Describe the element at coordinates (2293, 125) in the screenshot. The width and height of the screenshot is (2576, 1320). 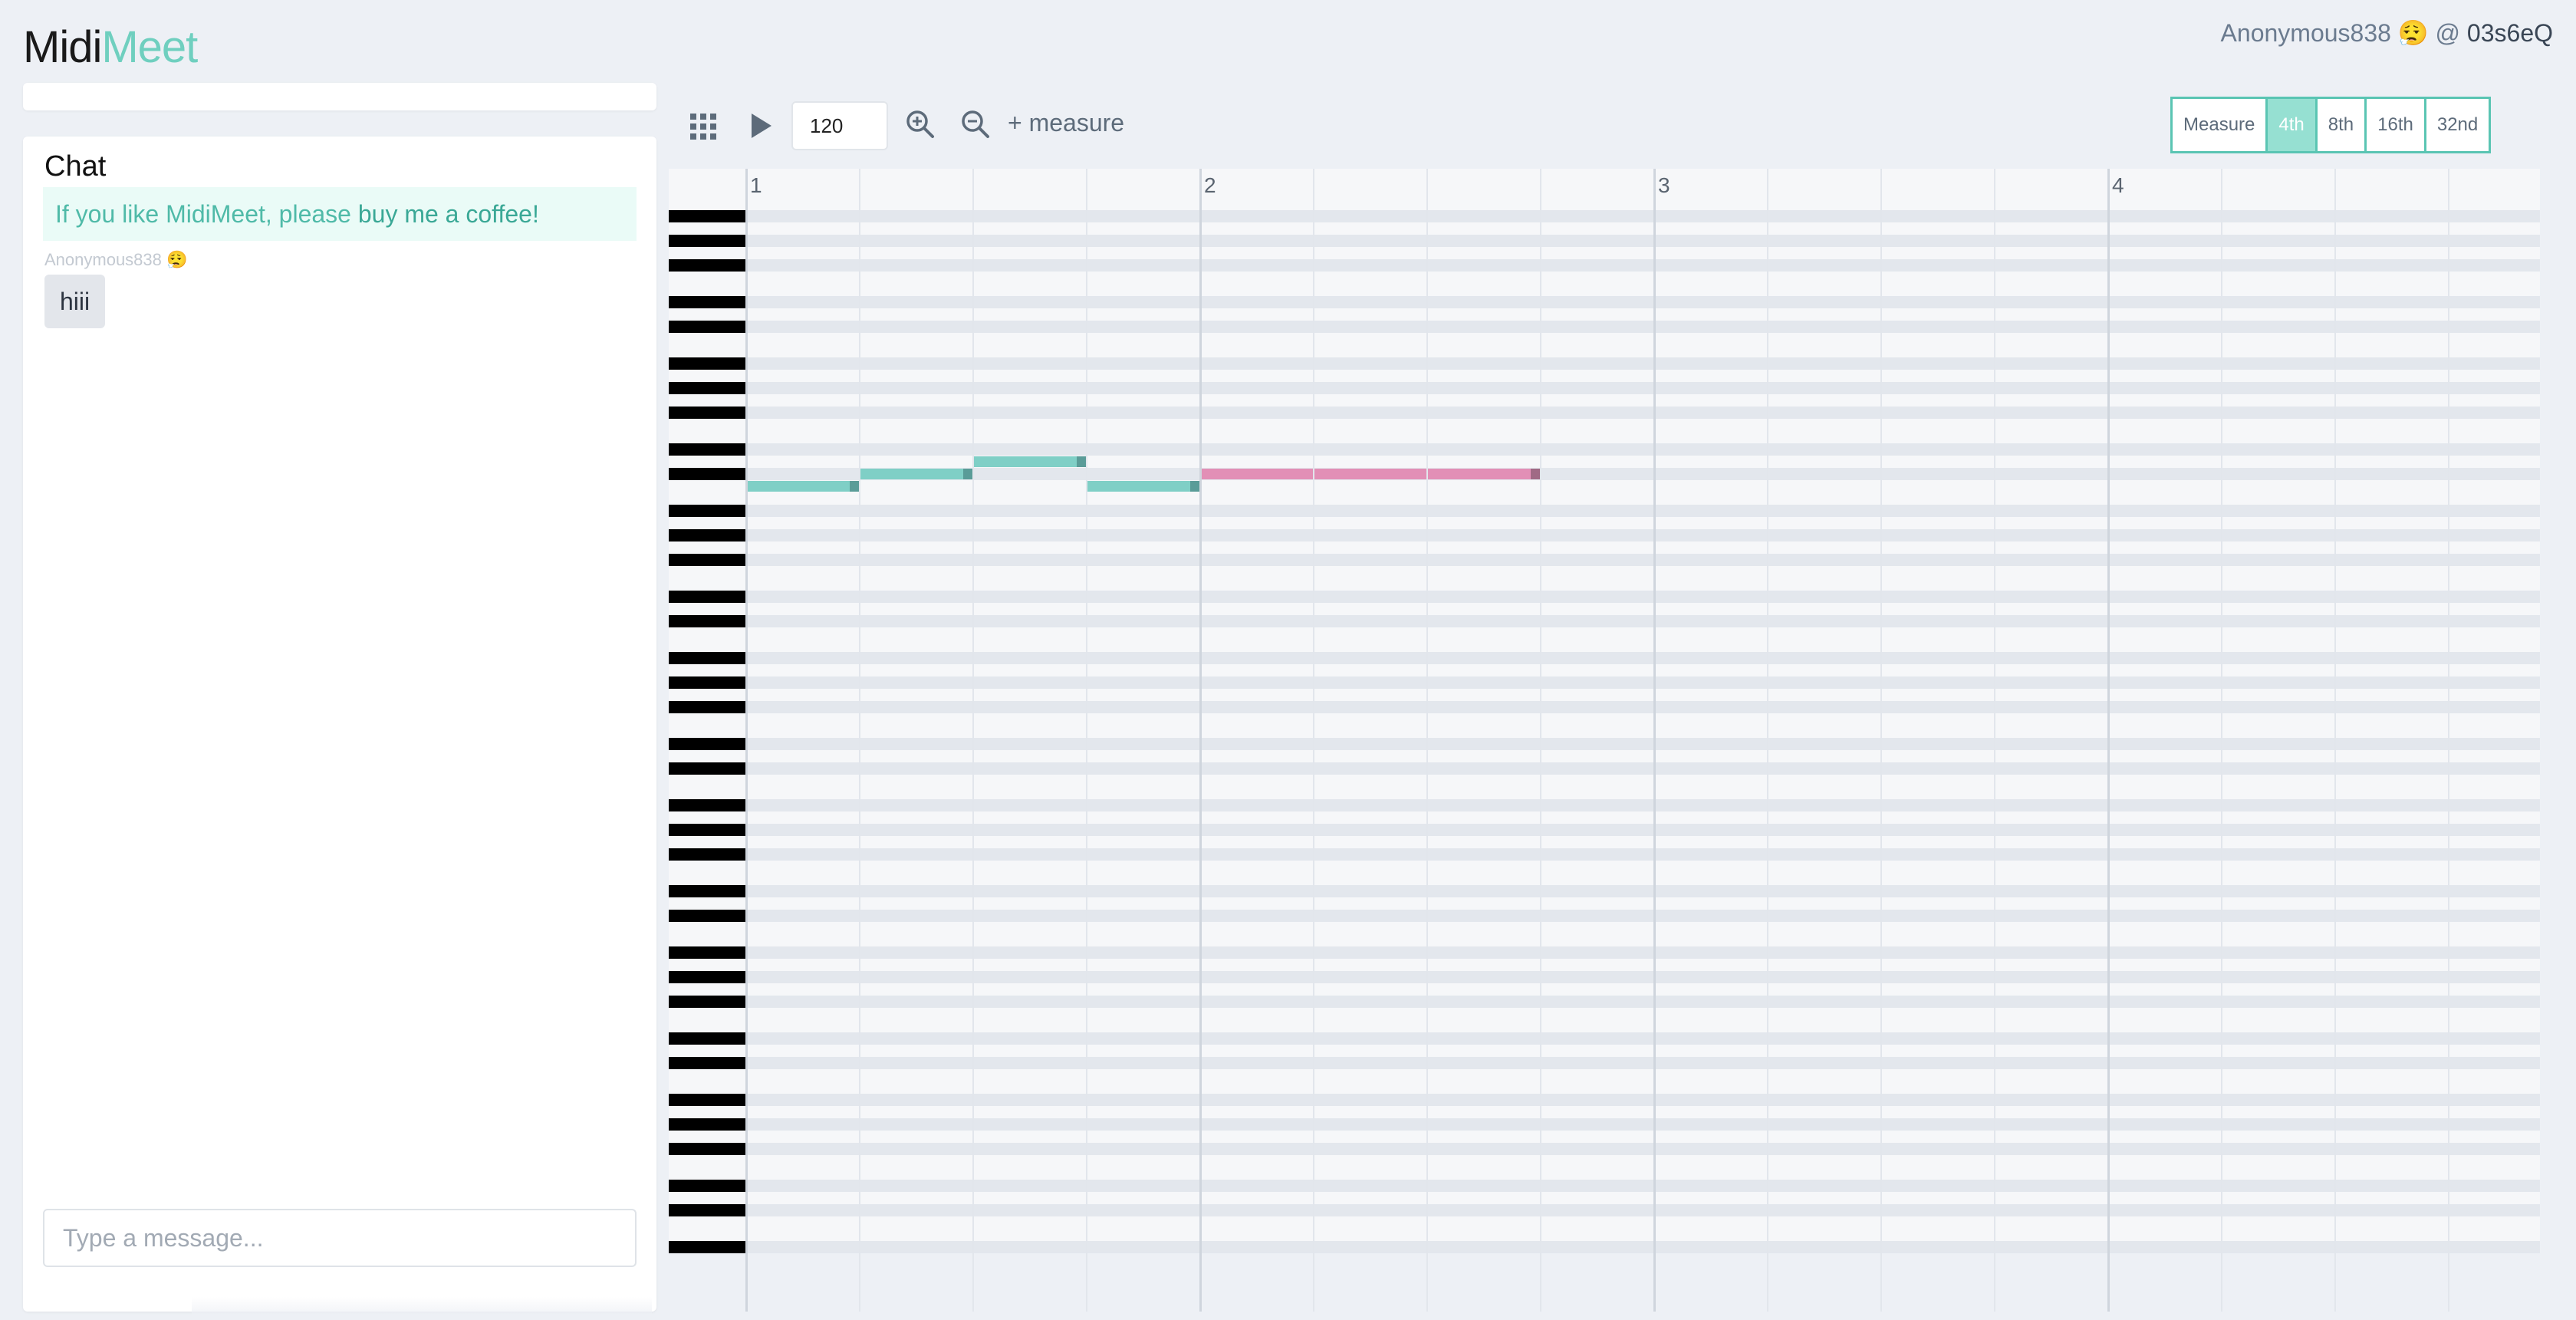
I see `snap-option-4th: 4th` at that location.